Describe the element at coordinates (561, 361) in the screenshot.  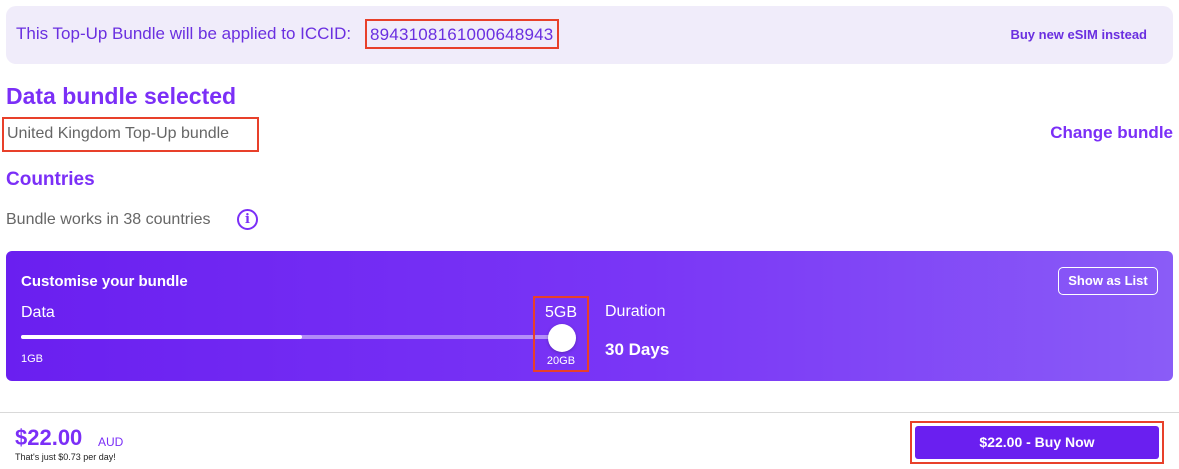
I see `data-max-label: 20GB` at that location.